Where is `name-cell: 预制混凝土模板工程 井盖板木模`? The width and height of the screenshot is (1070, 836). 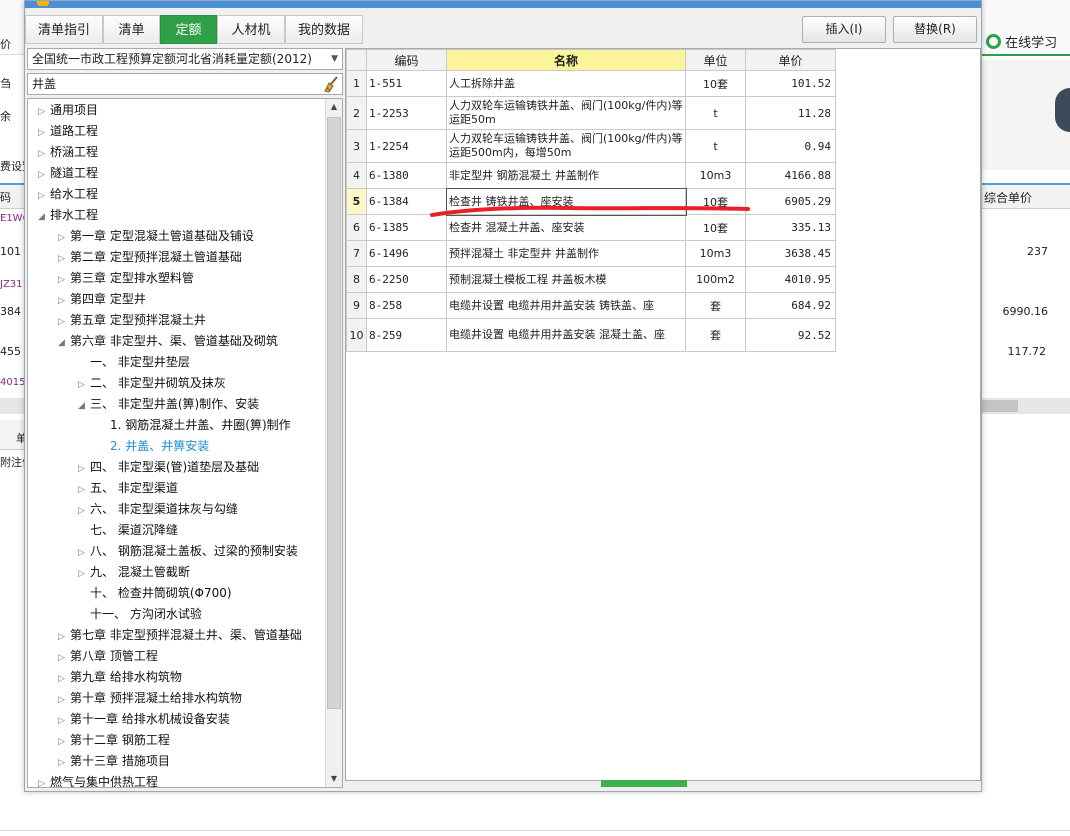 name-cell: 预制混凝土模板工程 井盖板木模 is located at coordinates (566, 279).